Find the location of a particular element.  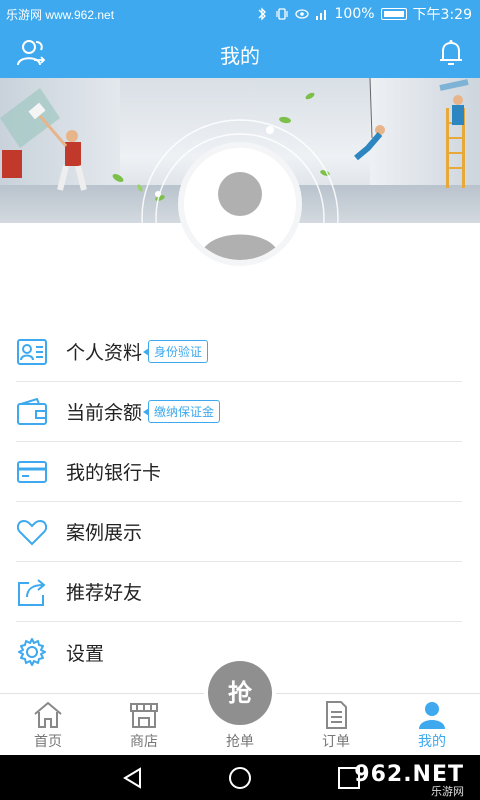

bank-card-icon is located at coordinates (32, 472).